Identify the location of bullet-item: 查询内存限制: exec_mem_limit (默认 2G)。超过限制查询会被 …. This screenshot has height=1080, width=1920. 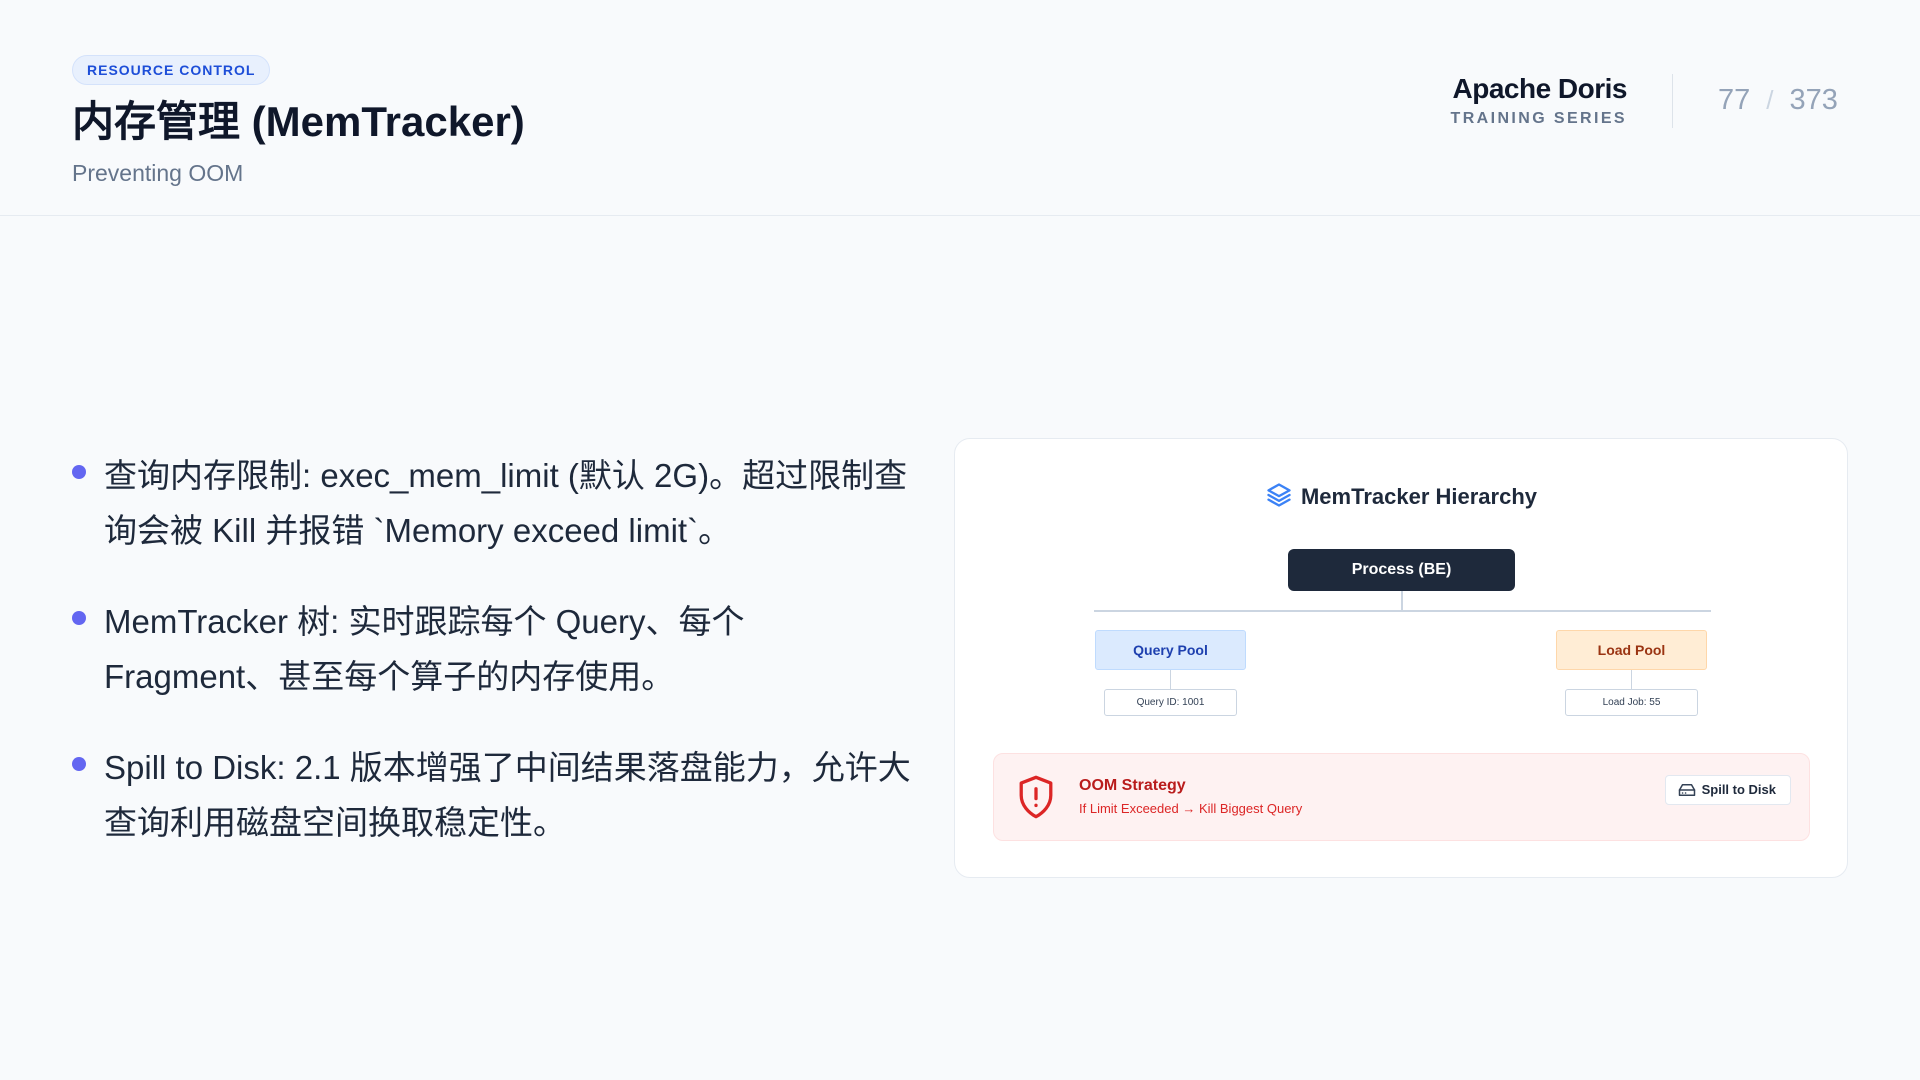
(492, 503).